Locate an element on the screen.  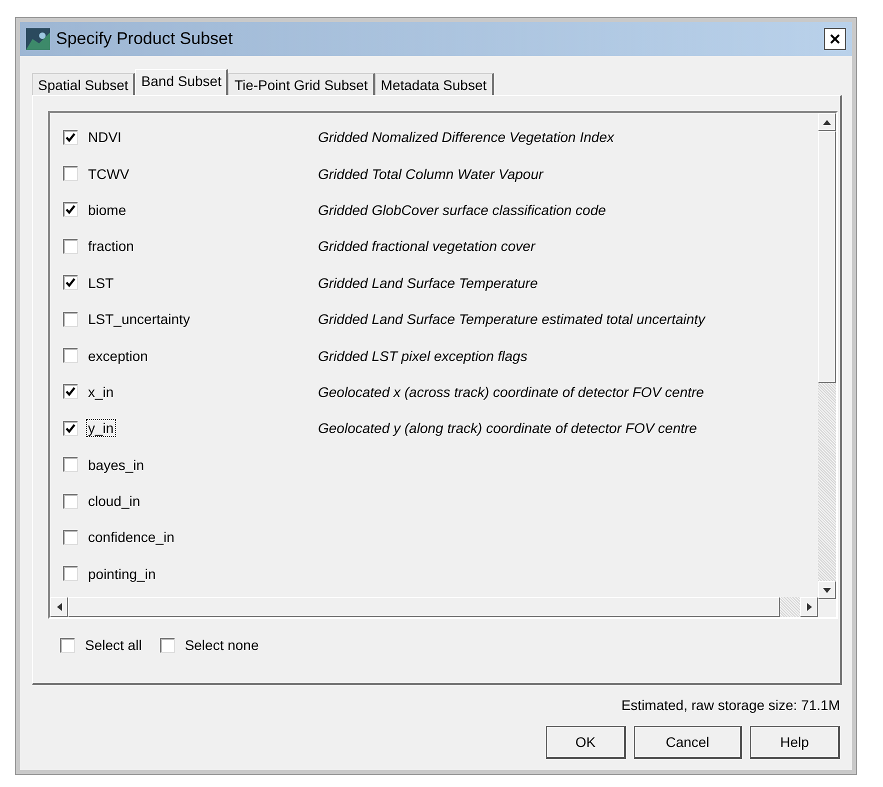
band-name: x_in is located at coordinates (101, 392).